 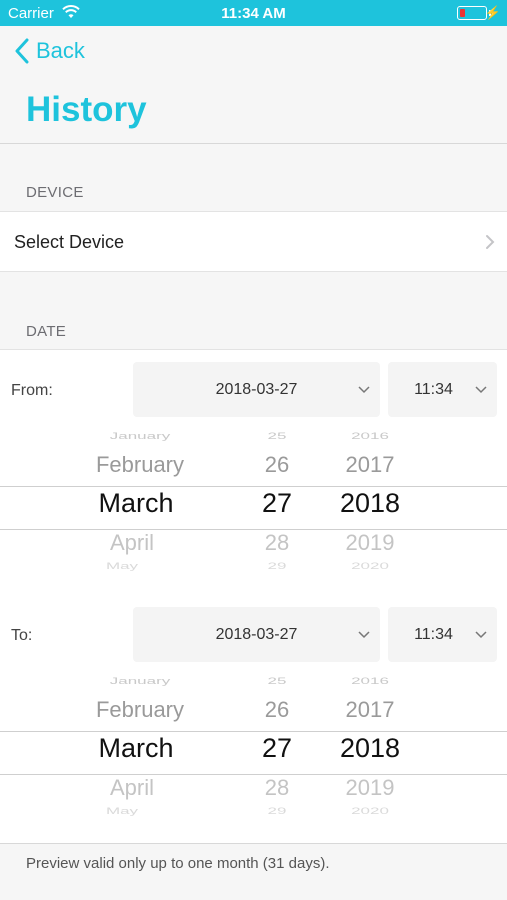 I want to click on chevron-right-icon, so click(x=490, y=242).